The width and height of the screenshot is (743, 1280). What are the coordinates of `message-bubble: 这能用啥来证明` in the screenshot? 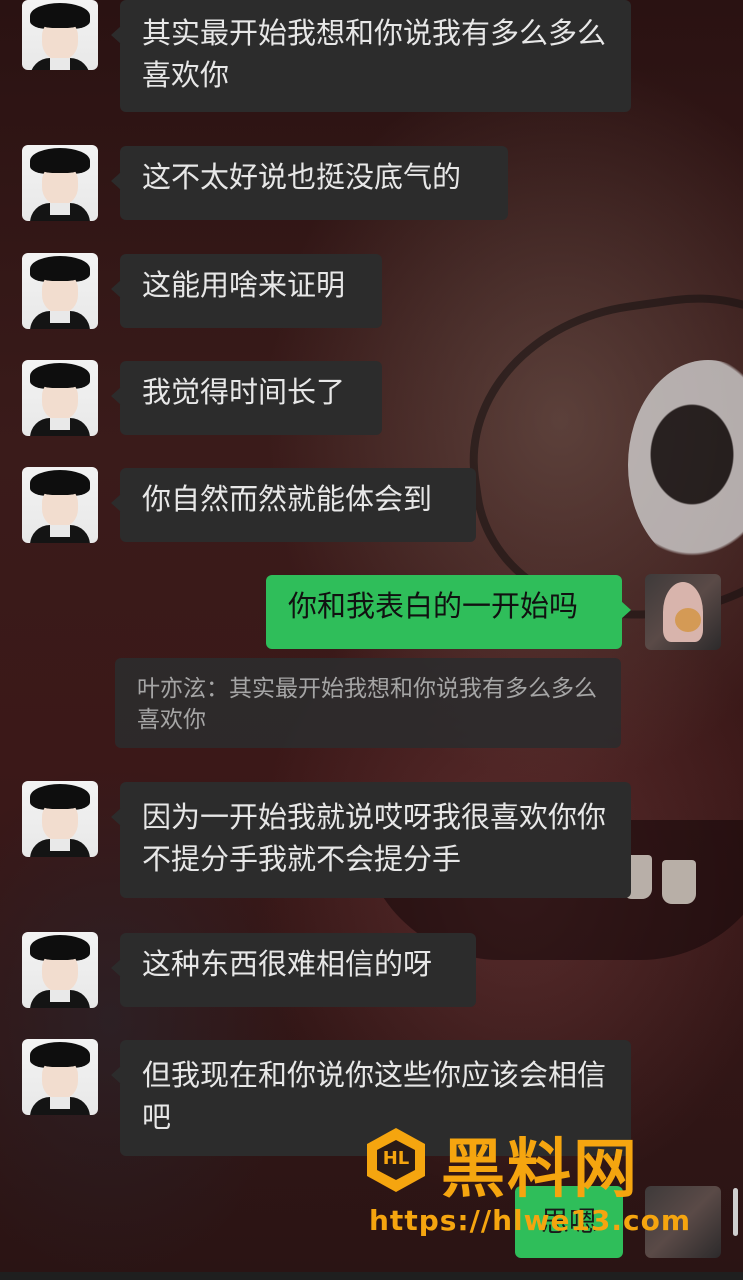 It's located at (246, 291).